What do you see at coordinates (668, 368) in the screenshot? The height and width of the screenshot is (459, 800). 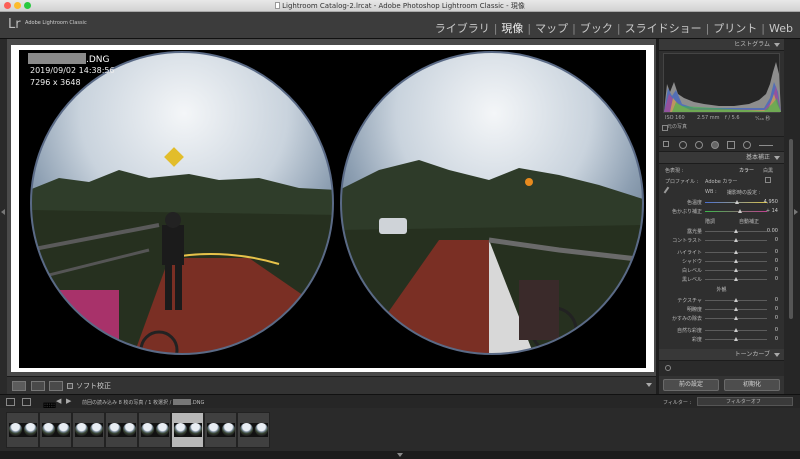 I see `target-adjust-icon` at bounding box center [668, 368].